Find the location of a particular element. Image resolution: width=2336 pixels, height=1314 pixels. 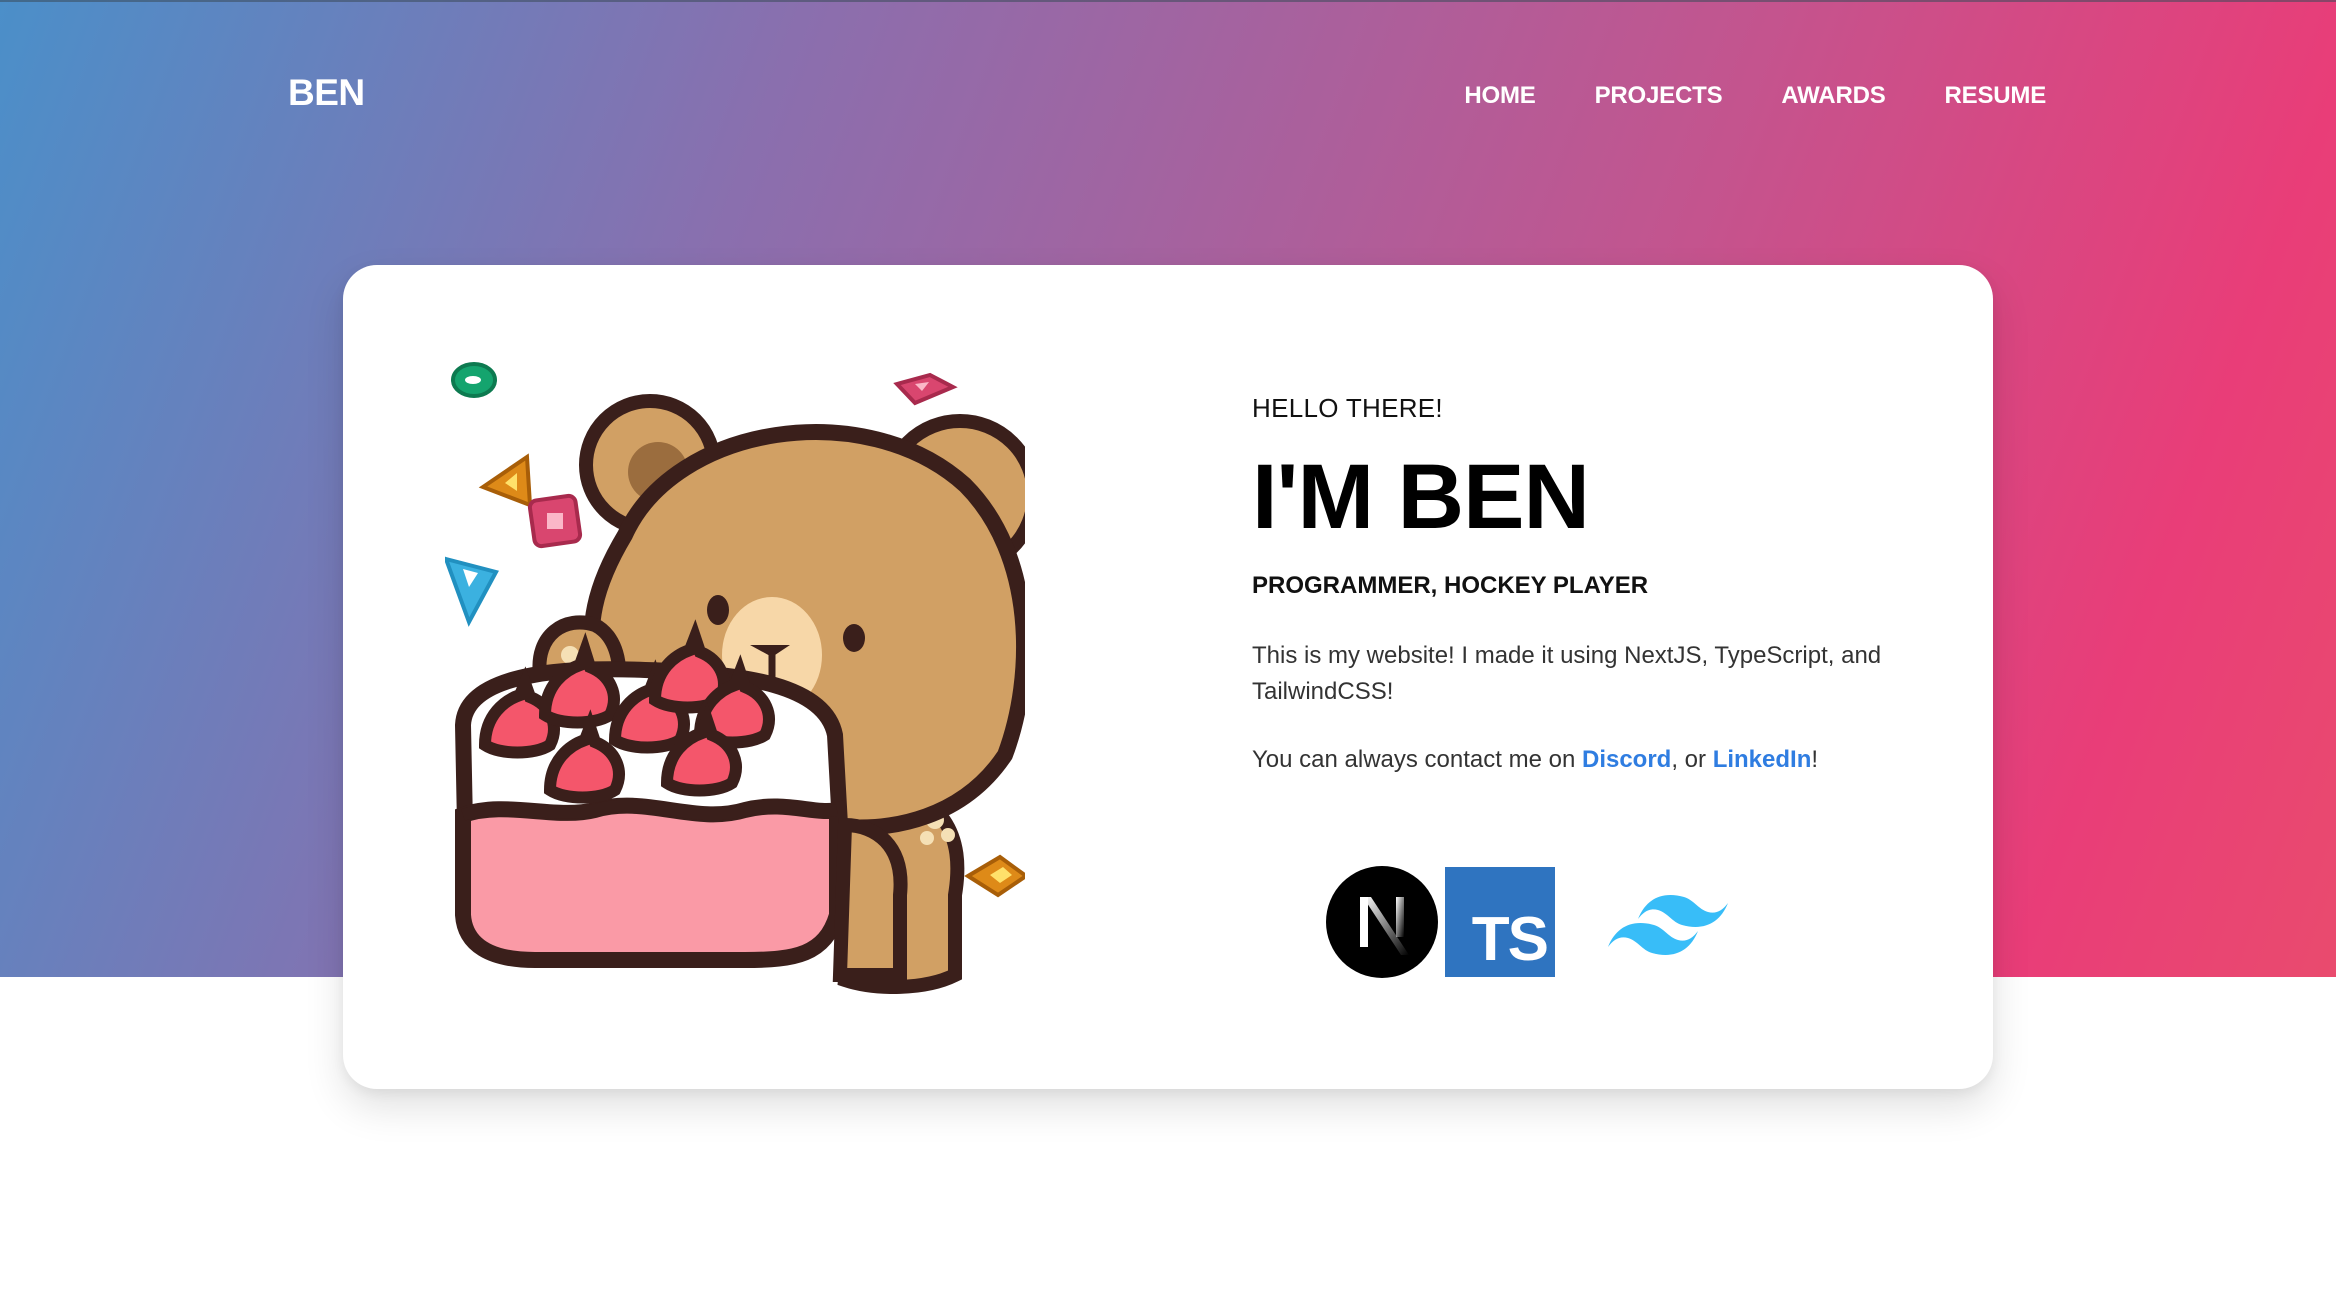

nav-home: HOME is located at coordinates (1499, 96).